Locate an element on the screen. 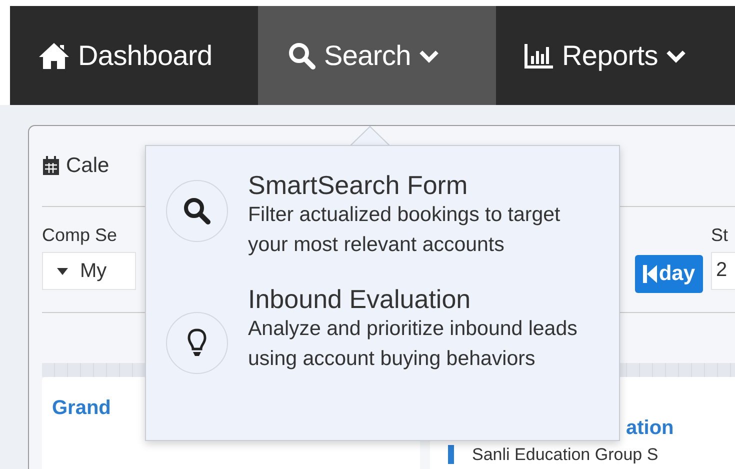 This screenshot has width=735, height=469. calendar-icon is located at coordinates (51, 166).